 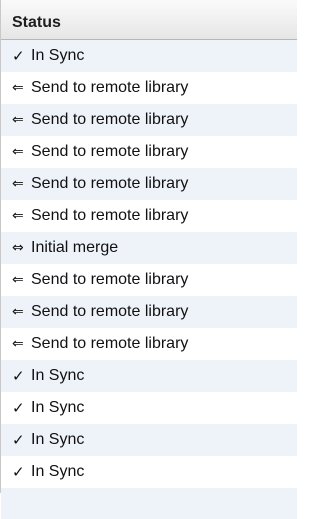 I want to click on status-label: Initial merge, so click(x=75, y=247).